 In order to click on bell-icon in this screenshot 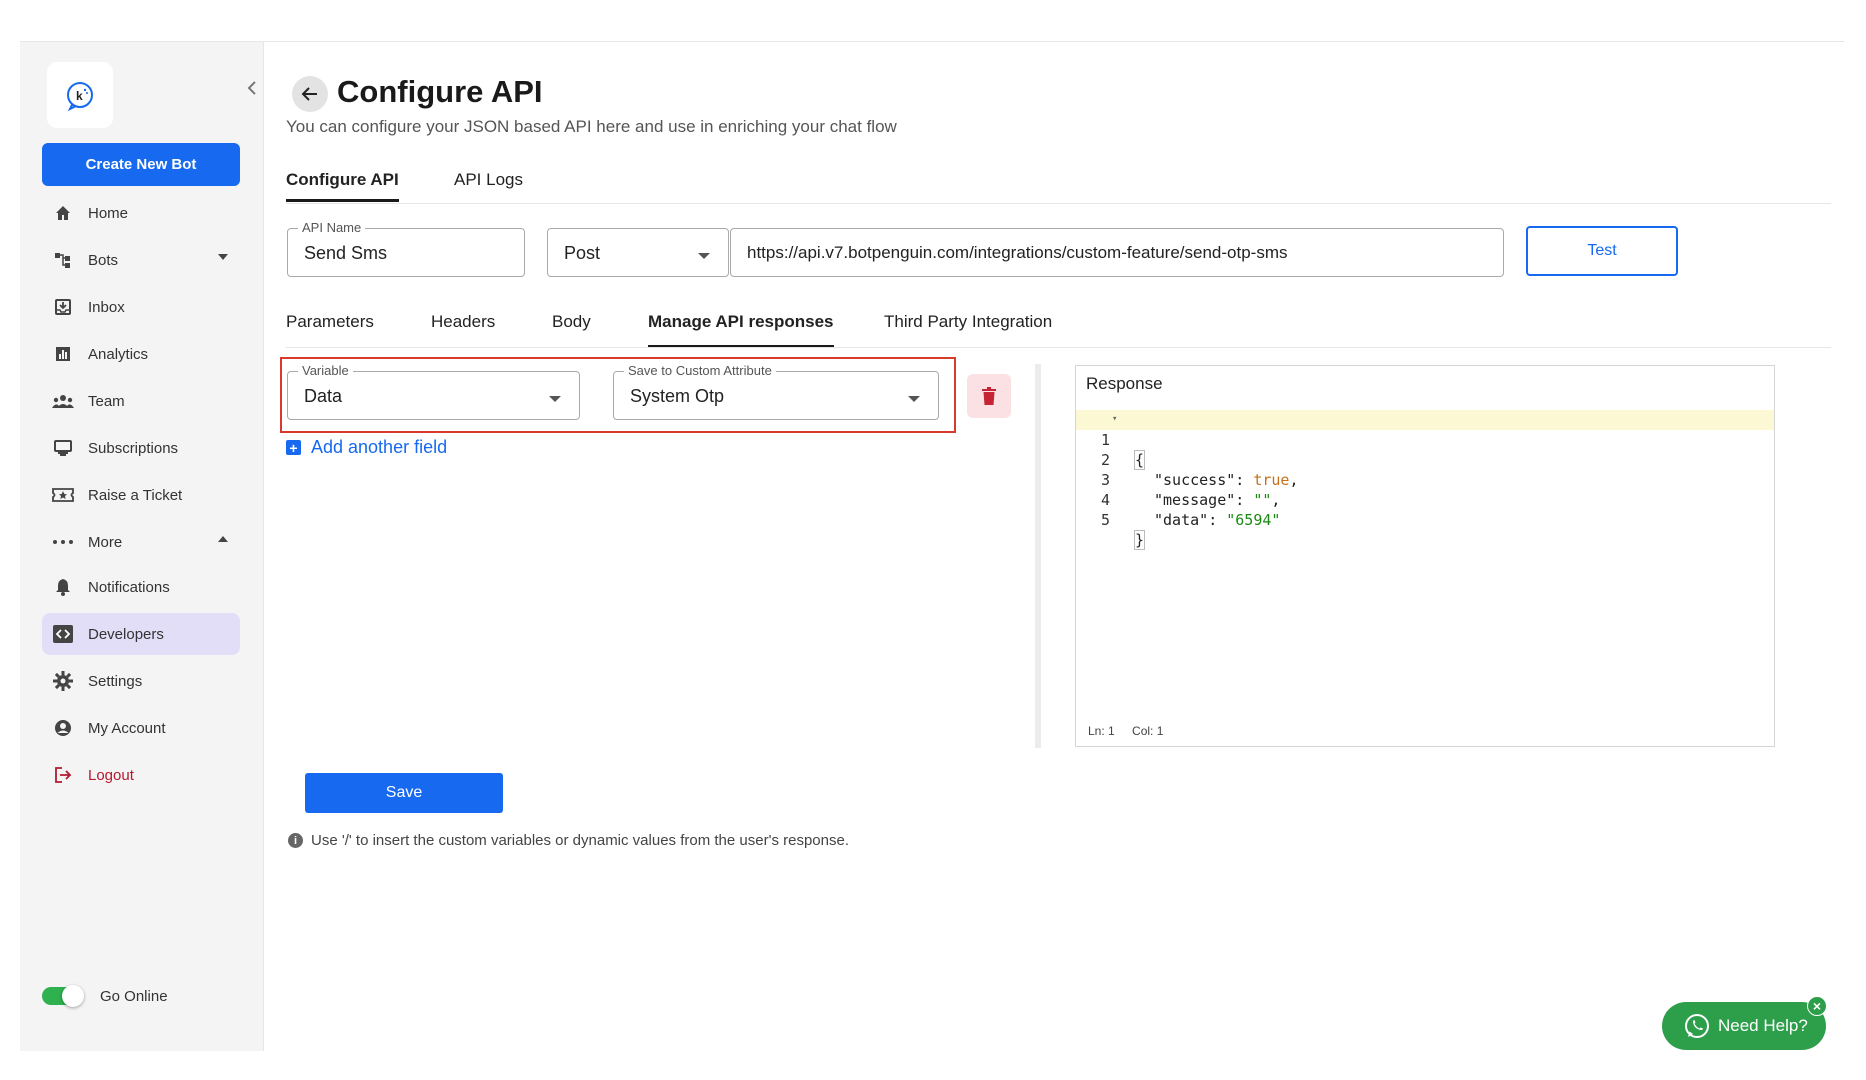, I will do `click(63, 587)`.